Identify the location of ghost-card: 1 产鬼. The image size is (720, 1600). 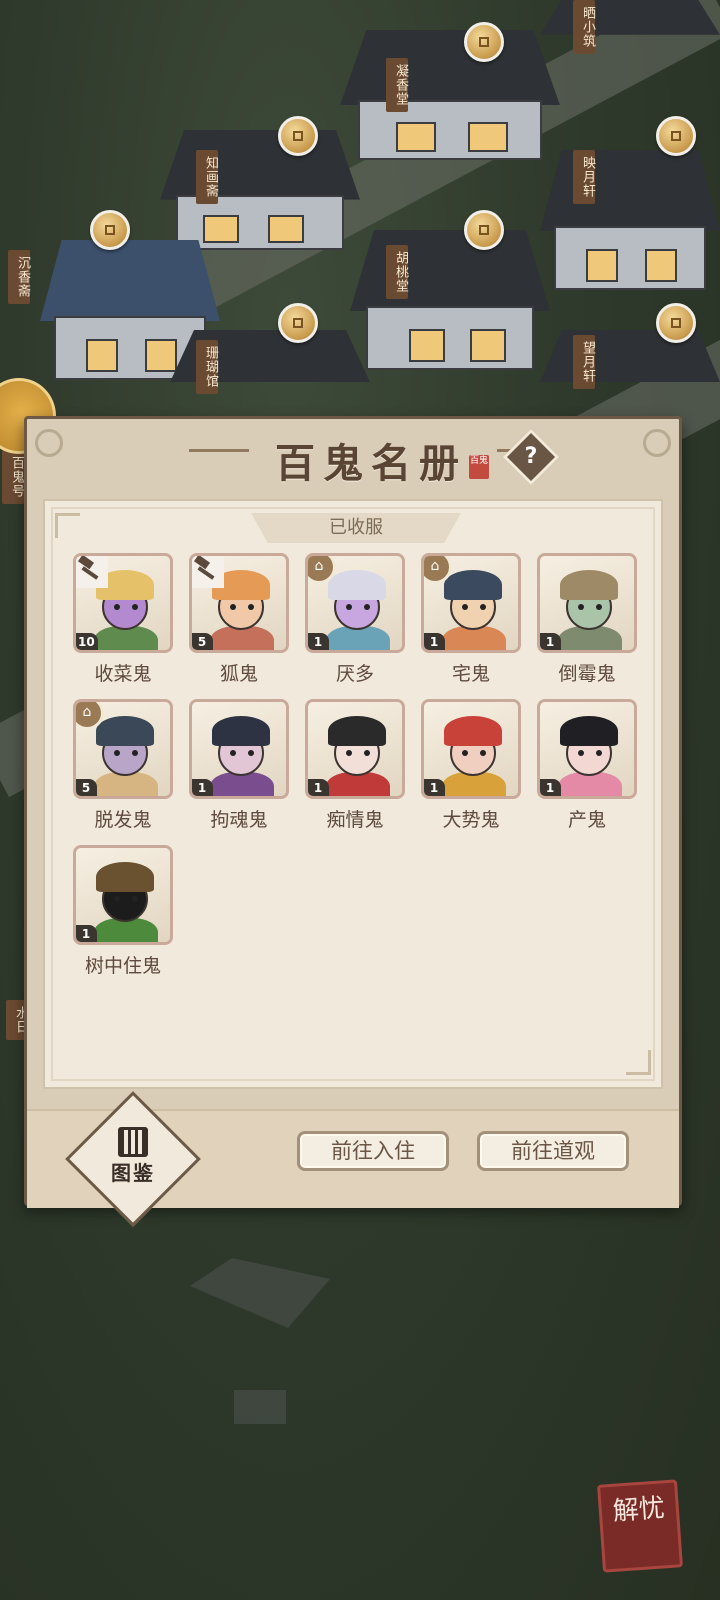
(587, 765).